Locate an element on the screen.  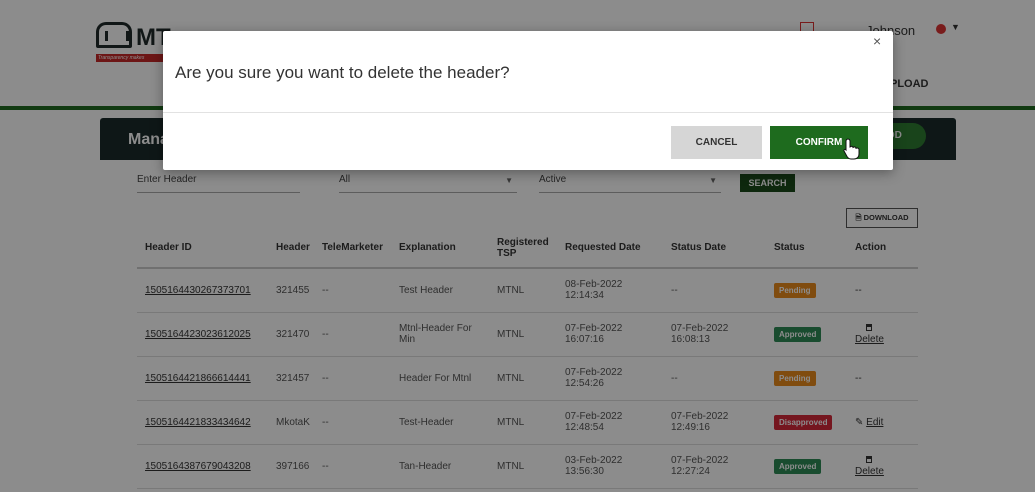
hand-pointer-icon is located at coordinates (851, 149).